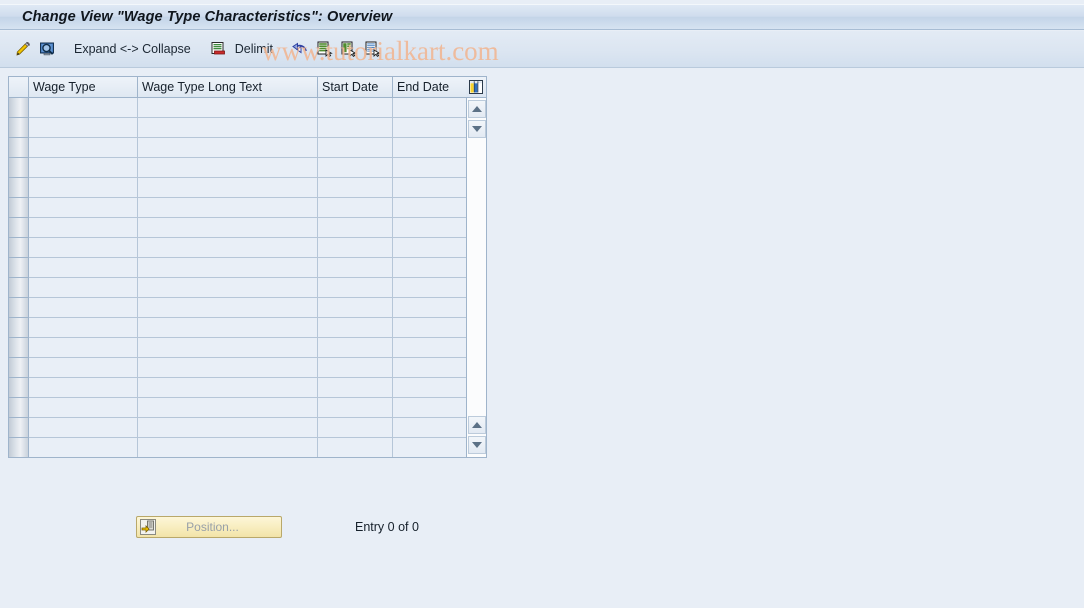  I want to click on column-header-start-date: Start Date, so click(355, 87).